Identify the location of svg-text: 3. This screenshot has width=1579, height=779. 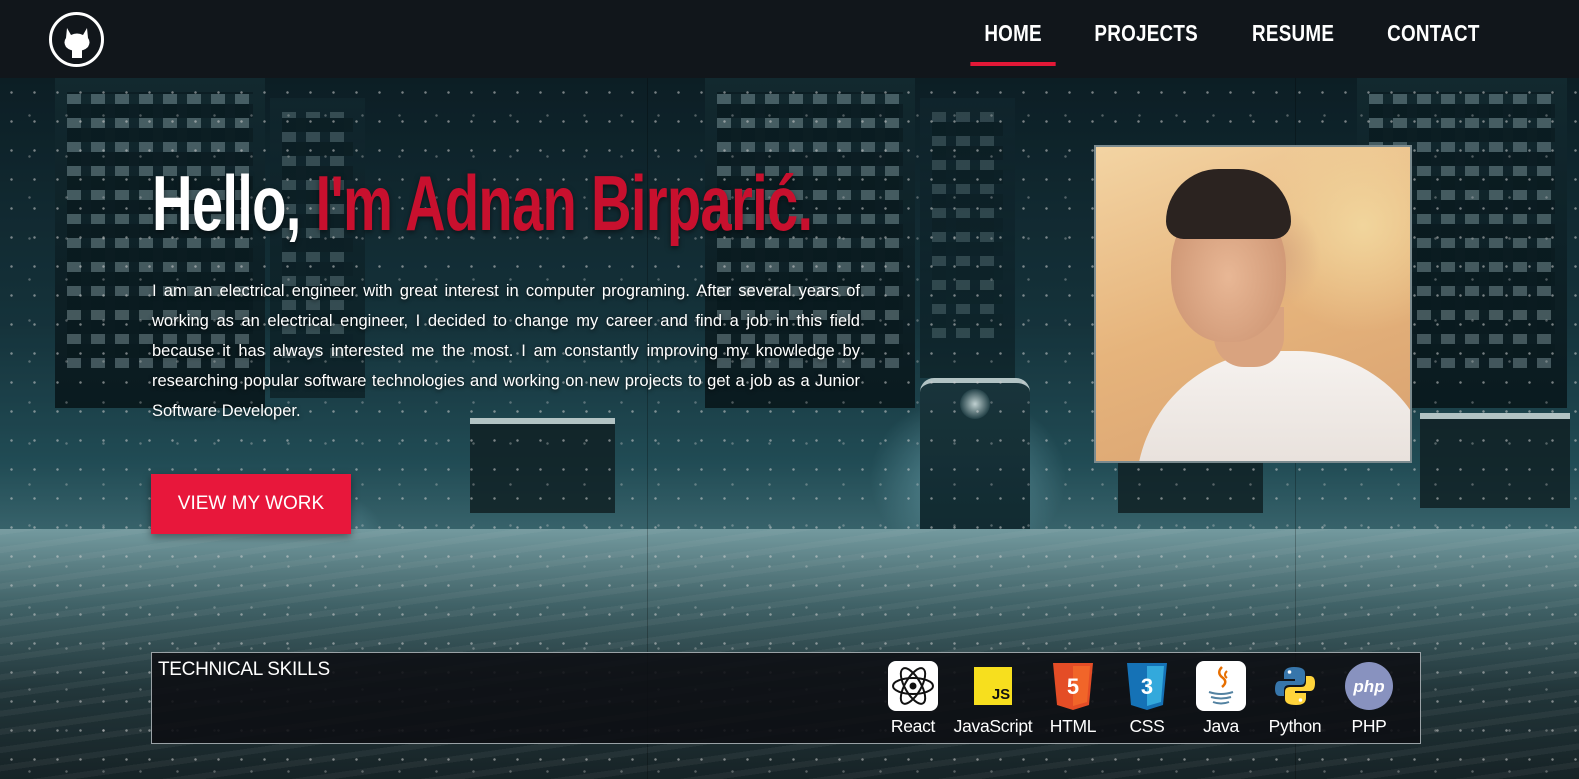
(1147, 686).